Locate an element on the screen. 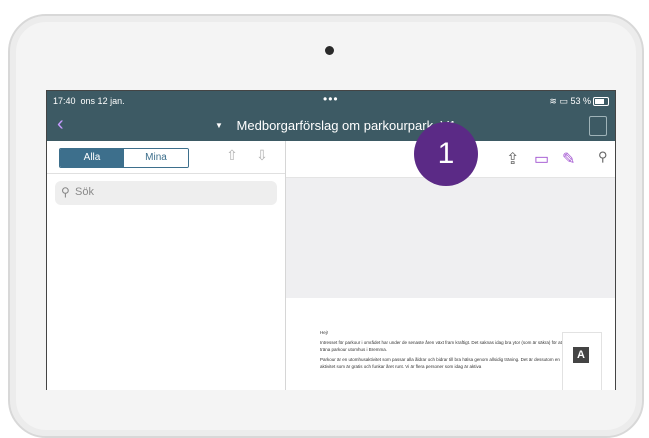 This screenshot has width=649, height=438. camera is located at coordinates (329, 50).